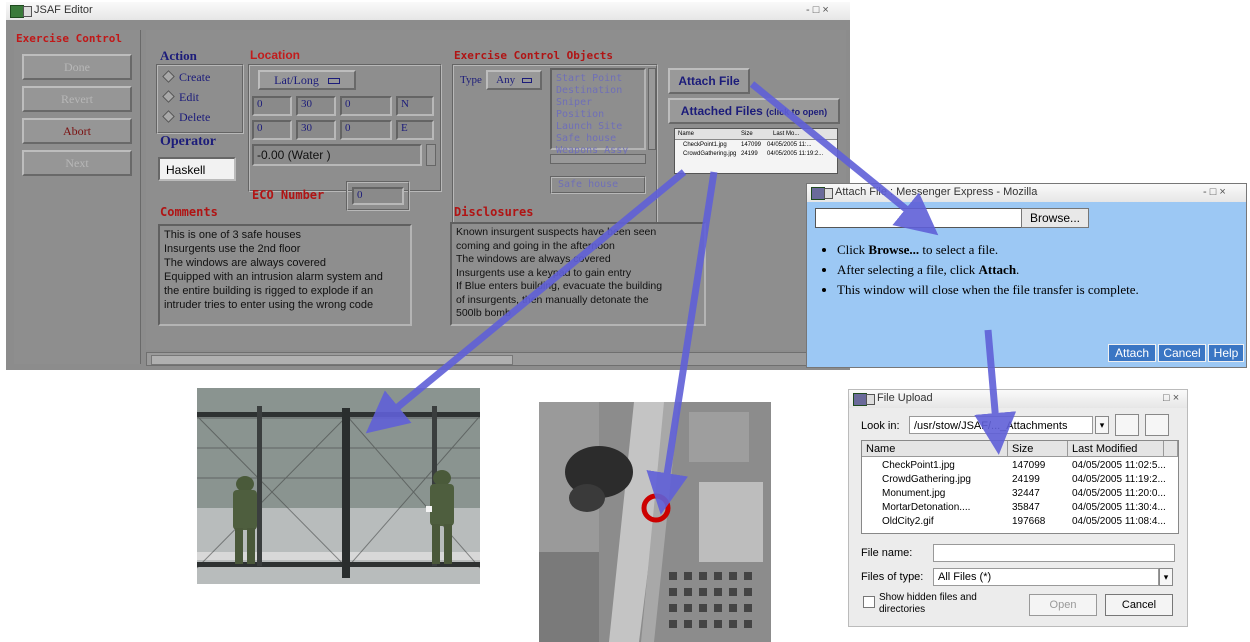  What do you see at coordinates (995, 392) in the screenshot?
I see `arrow-to-file-upload` at bounding box center [995, 392].